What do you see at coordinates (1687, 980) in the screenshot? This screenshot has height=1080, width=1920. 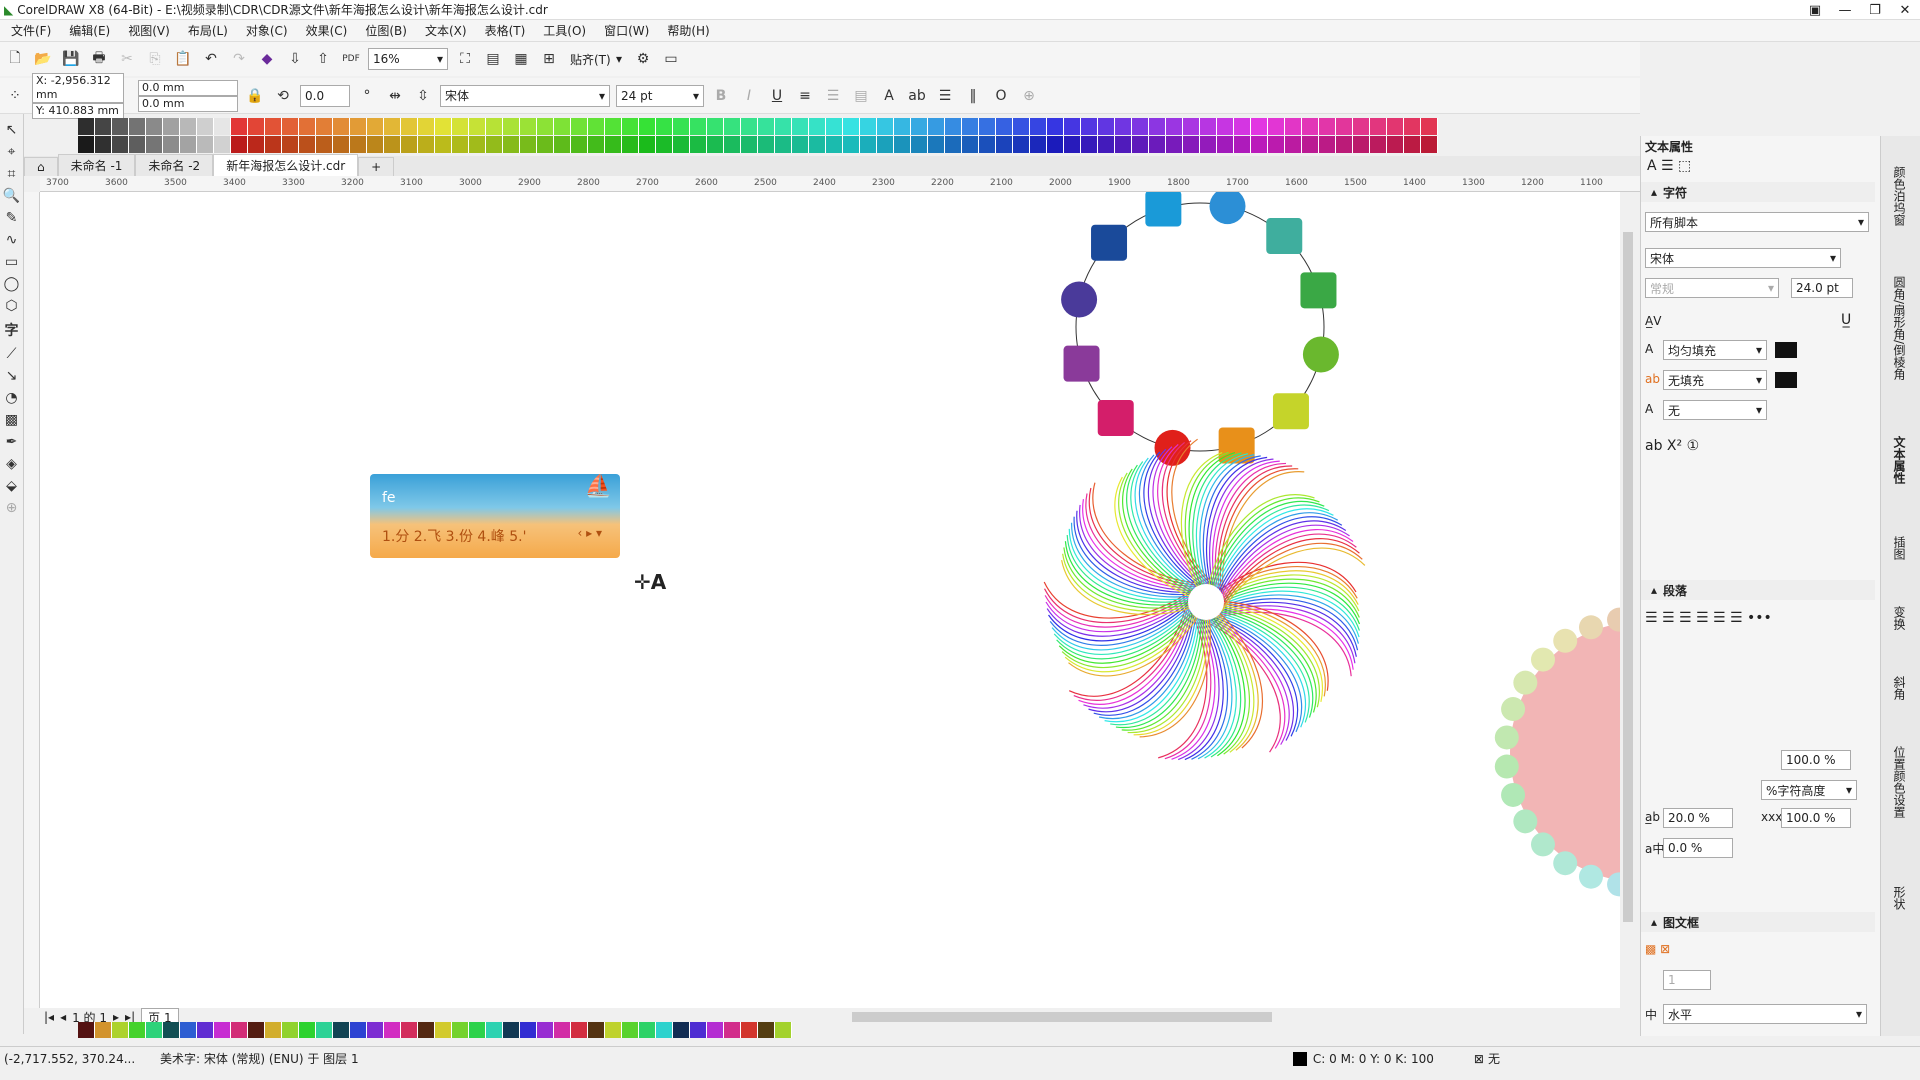 I see `columns-field: 1` at bounding box center [1687, 980].